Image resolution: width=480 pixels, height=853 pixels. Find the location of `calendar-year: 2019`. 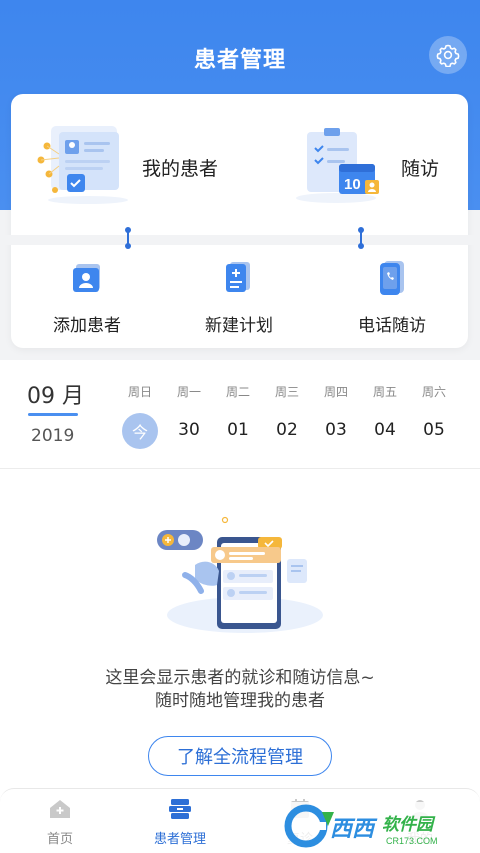

calendar-year: 2019 is located at coordinates (53, 436).